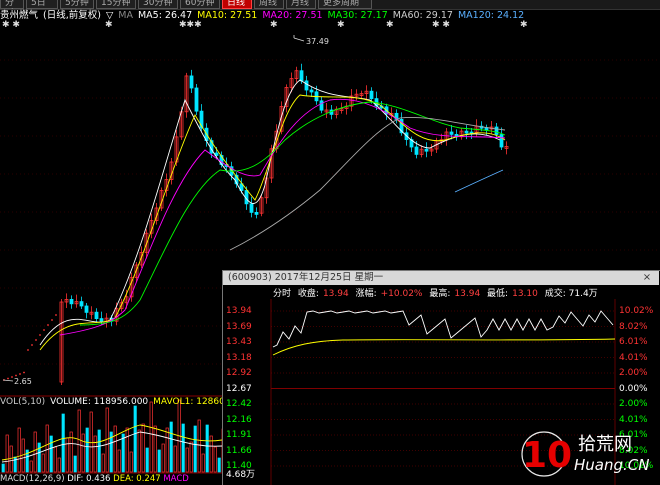 The image size is (660, 485). Describe the element at coordinates (441, 278) in the screenshot. I see `popup-title-bar: (600903) 2017年12月25日 星期一 ×` at that location.